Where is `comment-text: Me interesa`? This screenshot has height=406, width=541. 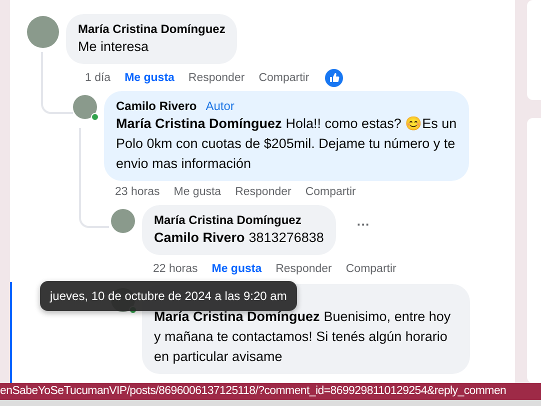 comment-text: Me interesa is located at coordinates (114, 47).